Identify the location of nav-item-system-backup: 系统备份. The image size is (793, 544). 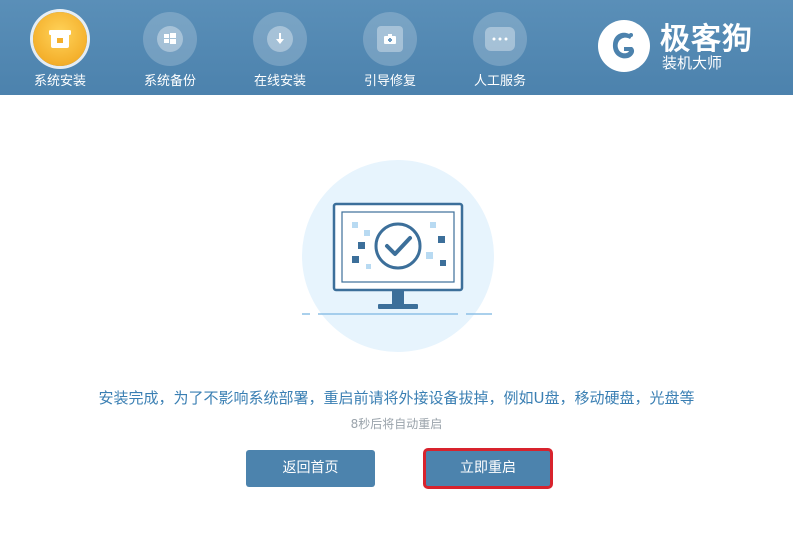
(170, 47).